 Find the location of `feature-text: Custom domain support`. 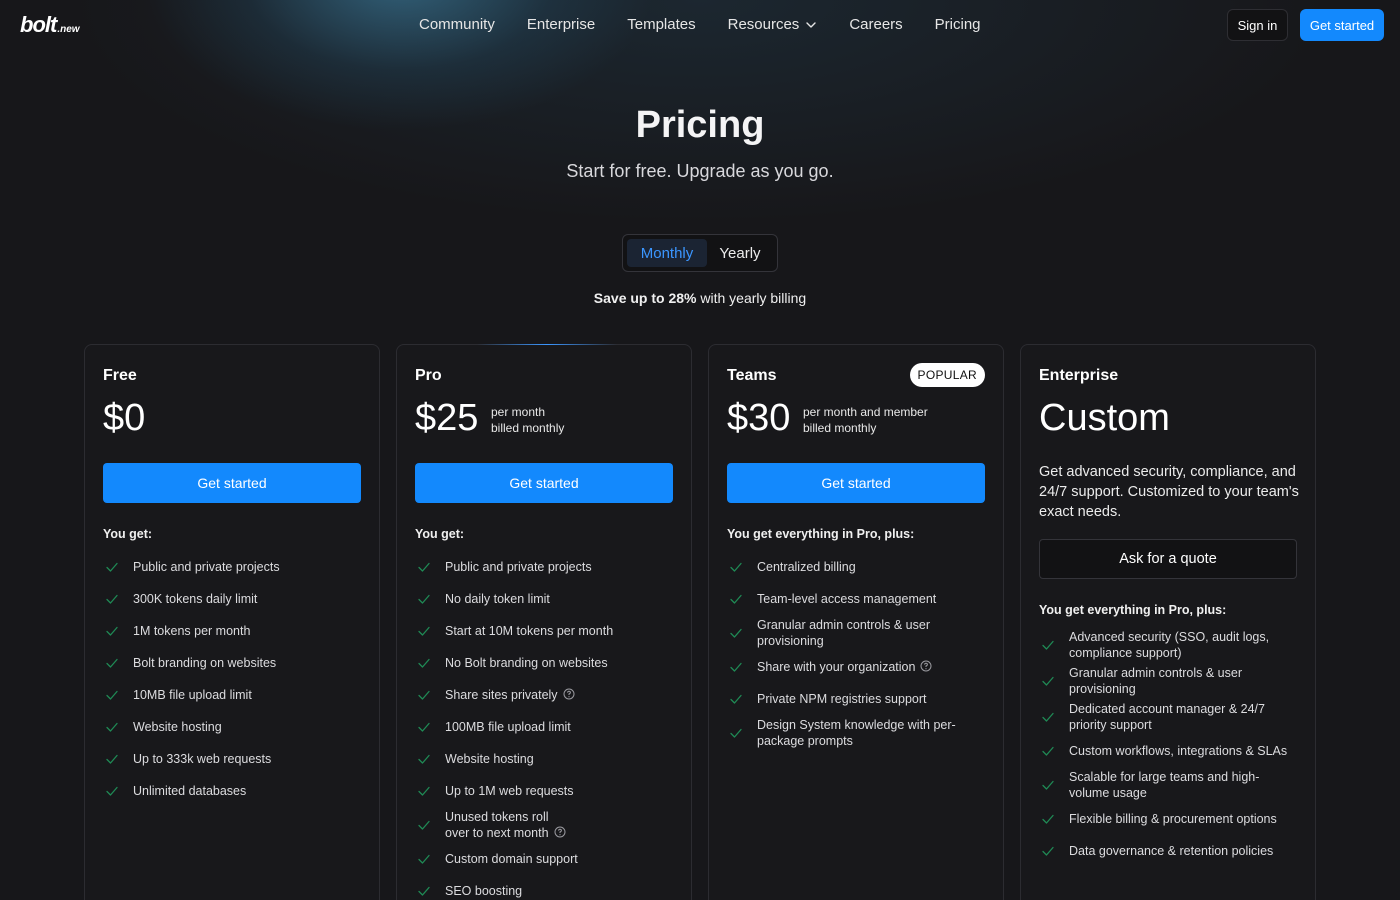

feature-text: Custom domain support is located at coordinates (511, 859).